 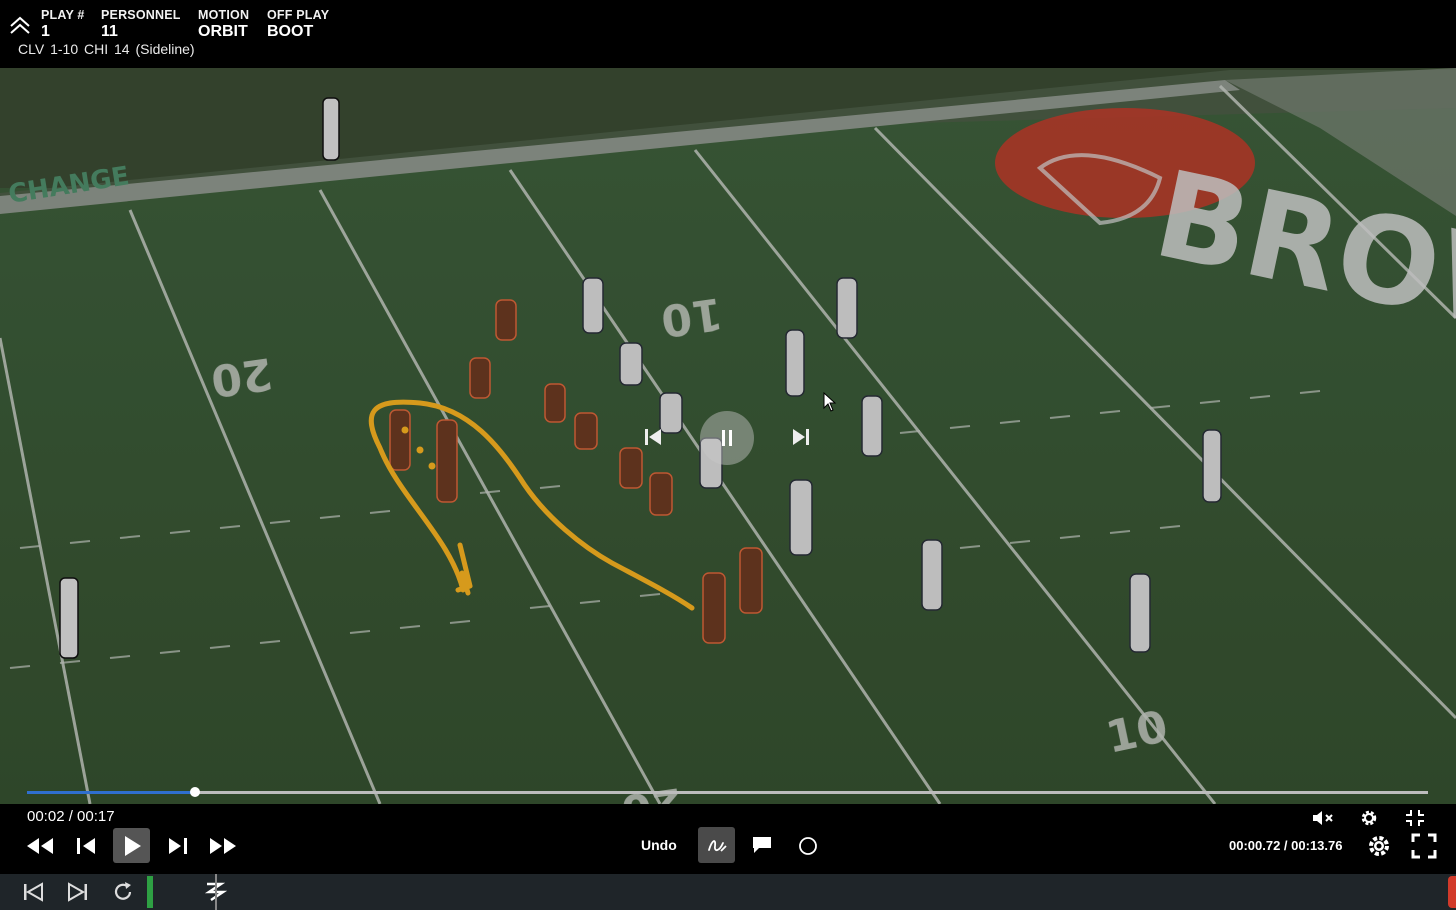 I want to click on fullscreen-button, so click(x=1424, y=846).